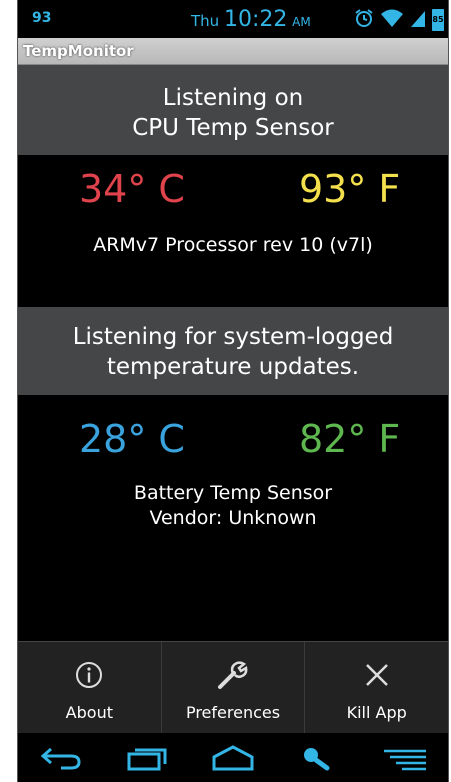 The height and width of the screenshot is (782, 451). What do you see at coordinates (61, 758) in the screenshot?
I see `back-icon` at bounding box center [61, 758].